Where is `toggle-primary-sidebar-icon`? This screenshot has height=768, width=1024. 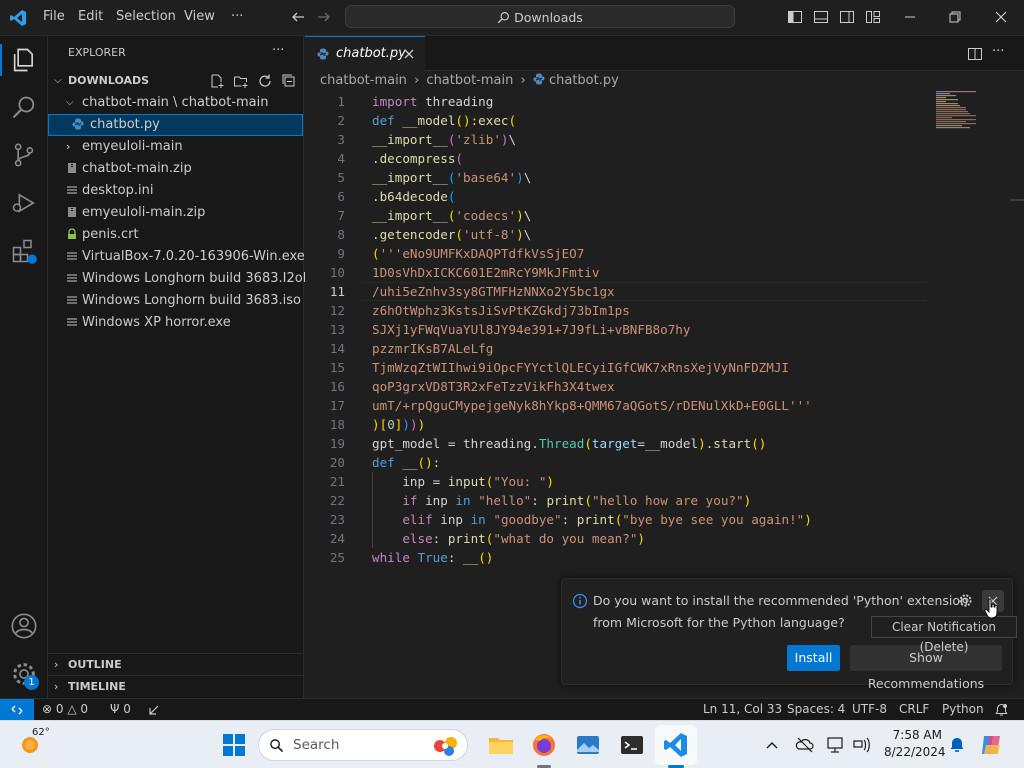
toggle-primary-sidebar-icon is located at coordinates (795, 17).